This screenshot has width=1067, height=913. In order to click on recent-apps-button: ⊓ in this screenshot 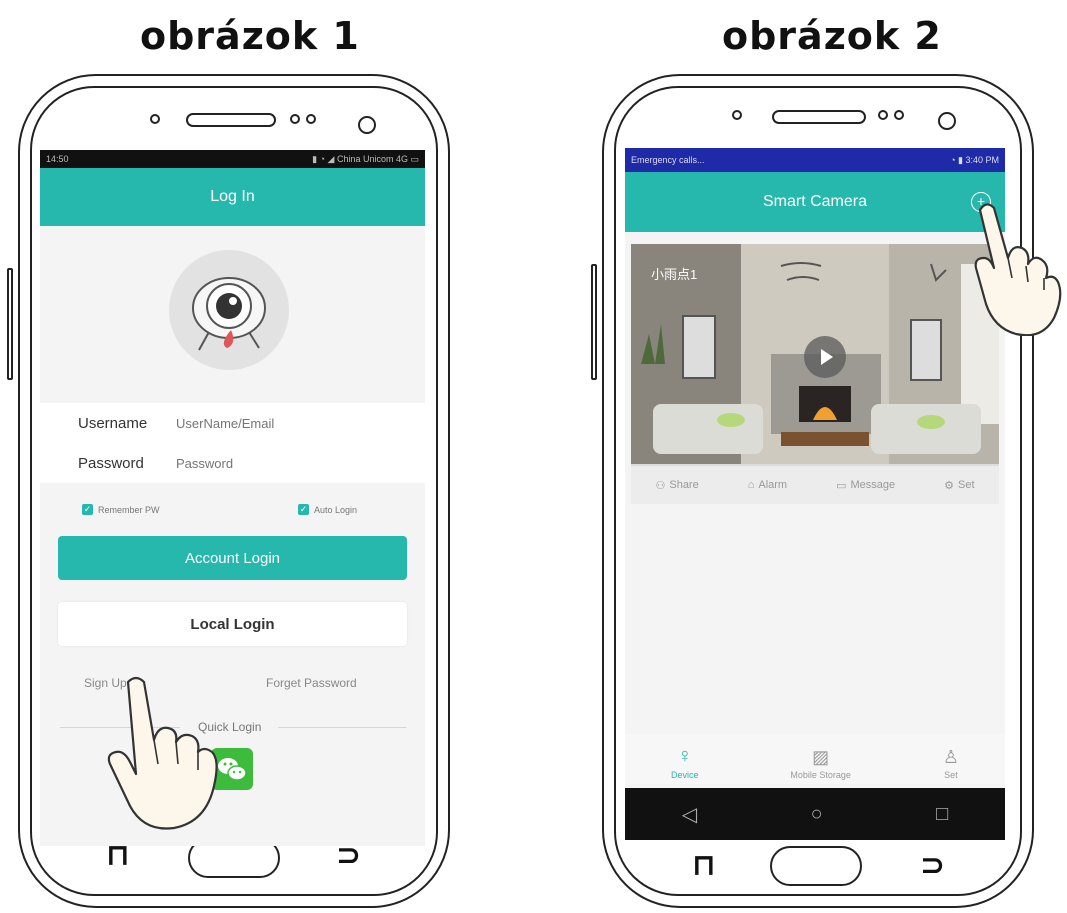, I will do `click(704, 865)`.